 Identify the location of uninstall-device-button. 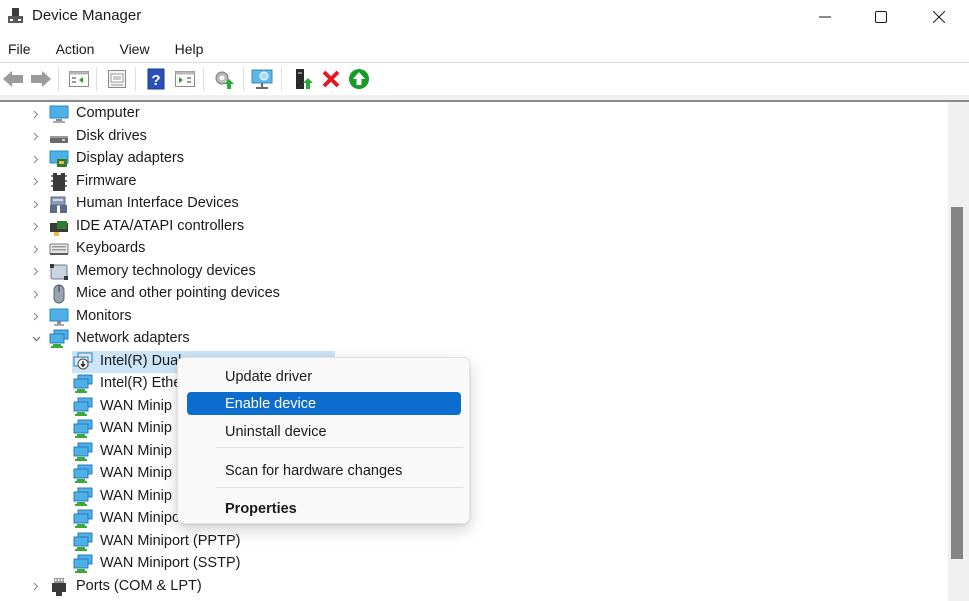
(331, 79).